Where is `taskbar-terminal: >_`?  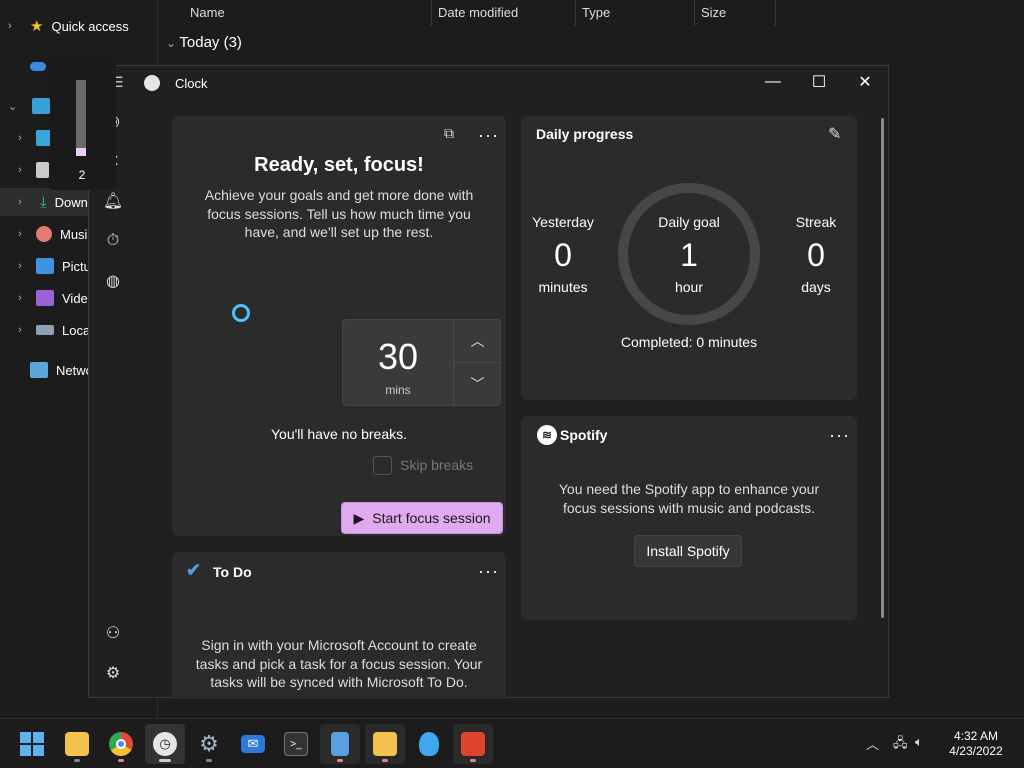
taskbar-terminal: >_ is located at coordinates (296, 744).